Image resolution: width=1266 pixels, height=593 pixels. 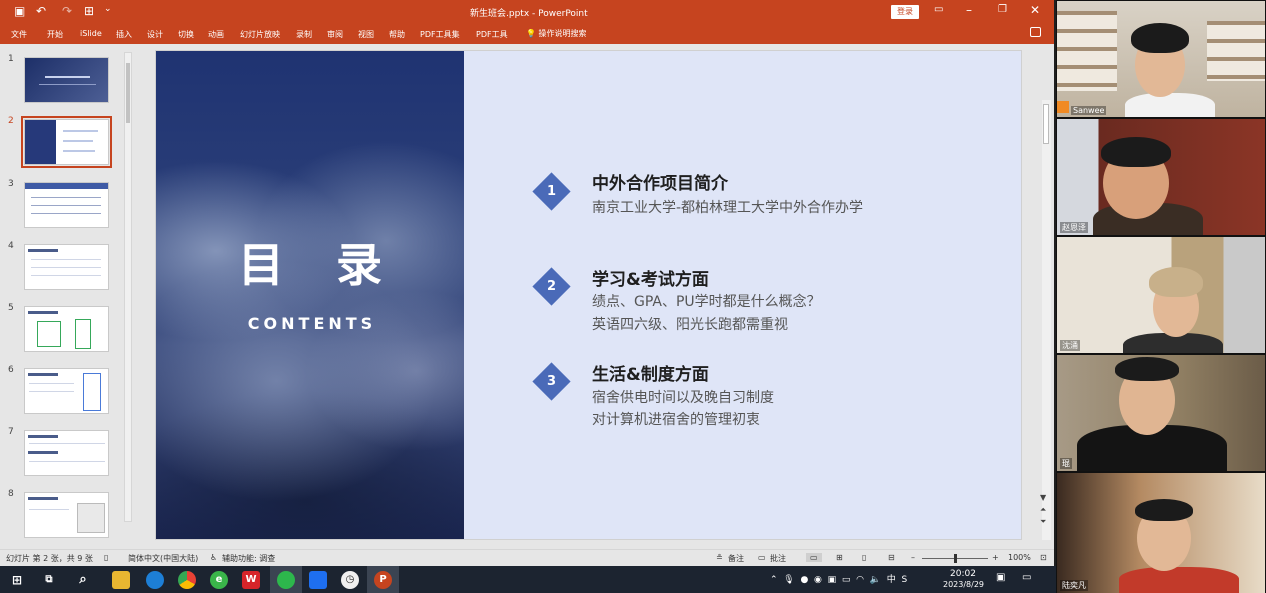 I want to click on item-3-line: 对计算机进宿舍的管理初衷, so click(x=676, y=420).